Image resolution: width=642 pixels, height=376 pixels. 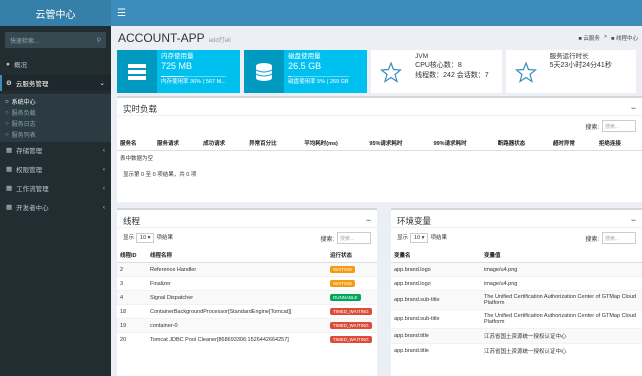 What do you see at coordinates (237, 269) in the screenshot?
I see `thread-name: Reference Handler` at bounding box center [237, 269].